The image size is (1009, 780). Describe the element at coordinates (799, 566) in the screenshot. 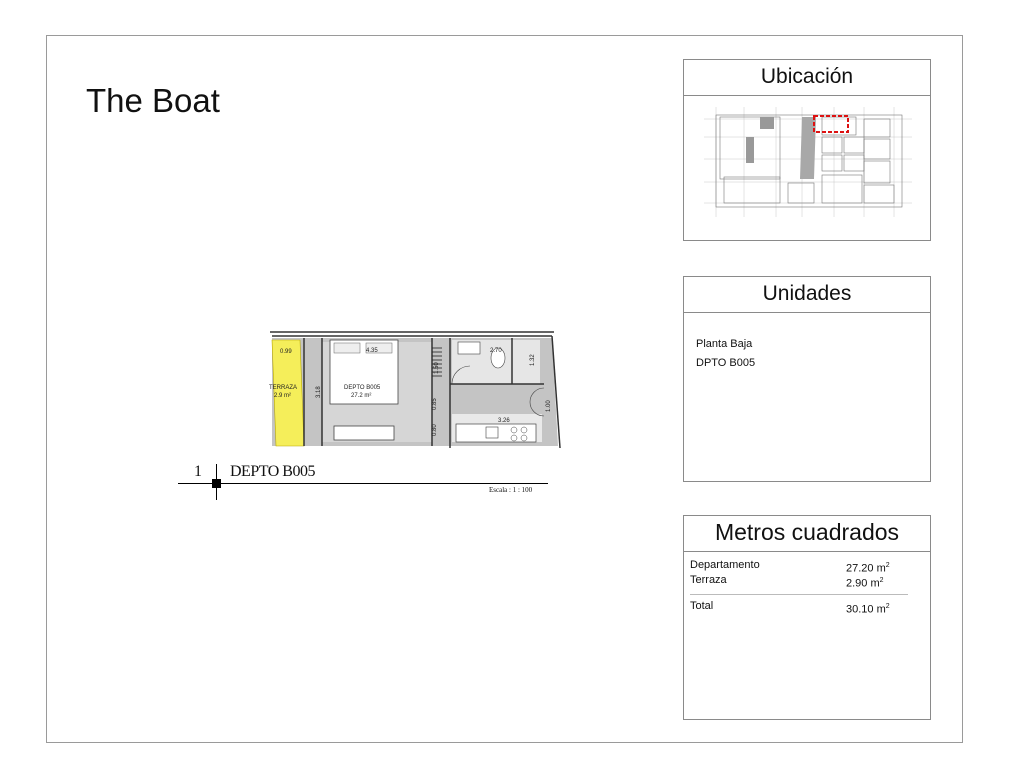

I see `area-row-departamento: Departamento 27.20 m2` at that location.